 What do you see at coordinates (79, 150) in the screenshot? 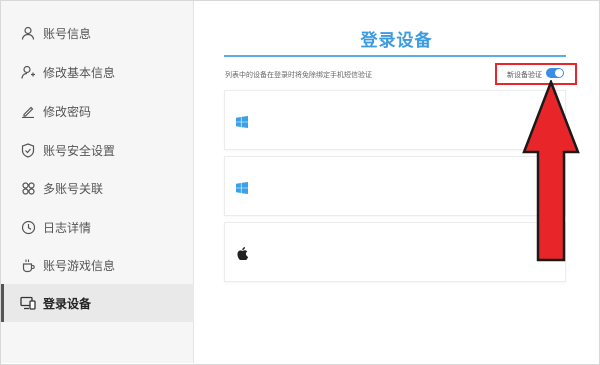
I see `sidebar-item-label: 账号安全设置` at bounding box center [79, 150].